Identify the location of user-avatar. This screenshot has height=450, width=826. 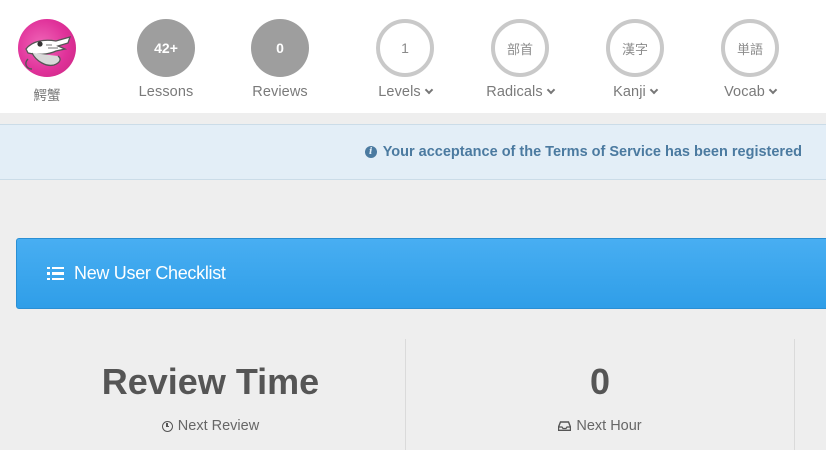
(47, 48).